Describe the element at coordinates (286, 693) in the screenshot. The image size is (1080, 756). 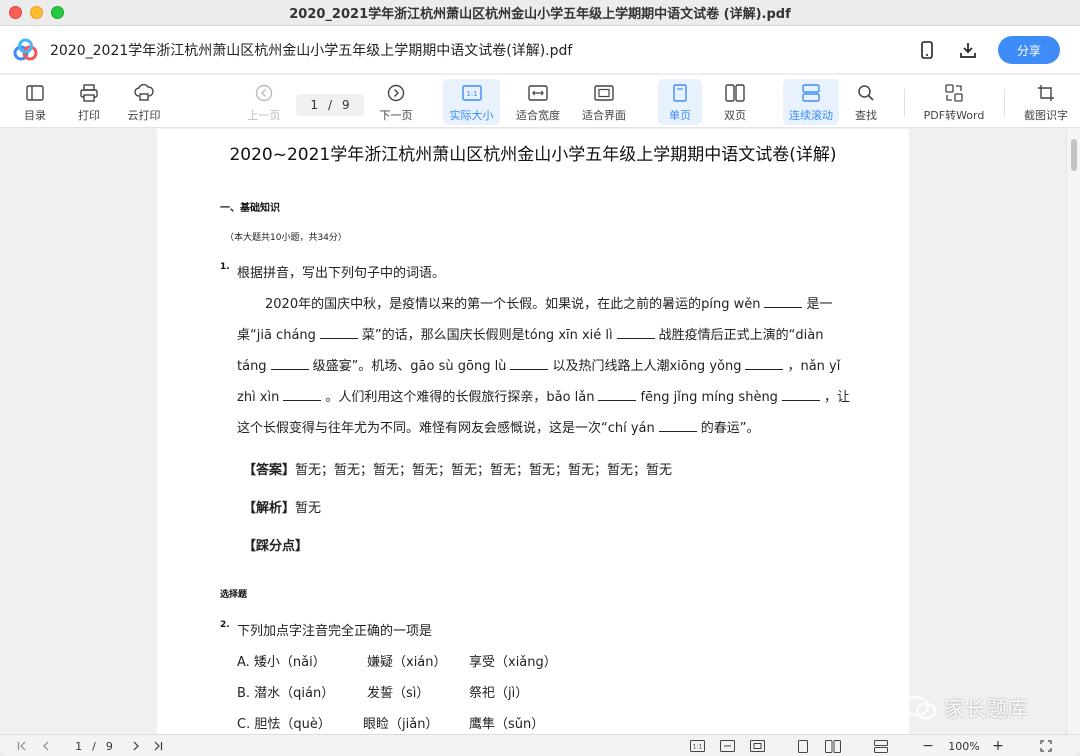
I see `option-label: B. 潜水（qián）` at that location.